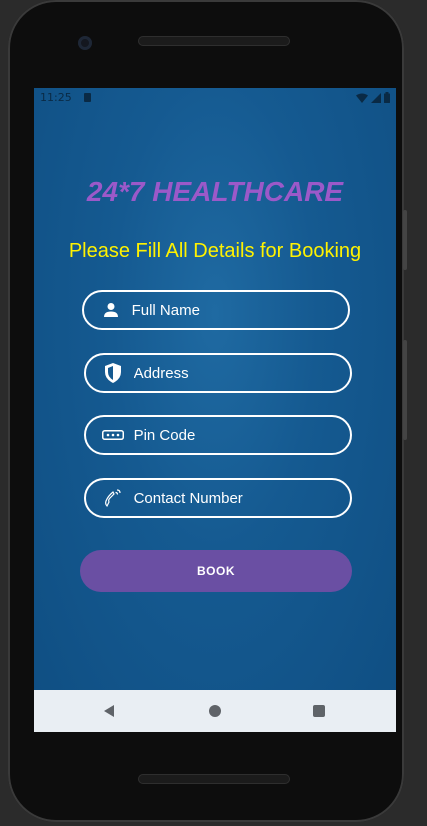 This screenshot has height=826, width=427. What do you see at coordinates (387, 97) in the screenshot?
I see `battery-icon` at bounding box center [387, 97].